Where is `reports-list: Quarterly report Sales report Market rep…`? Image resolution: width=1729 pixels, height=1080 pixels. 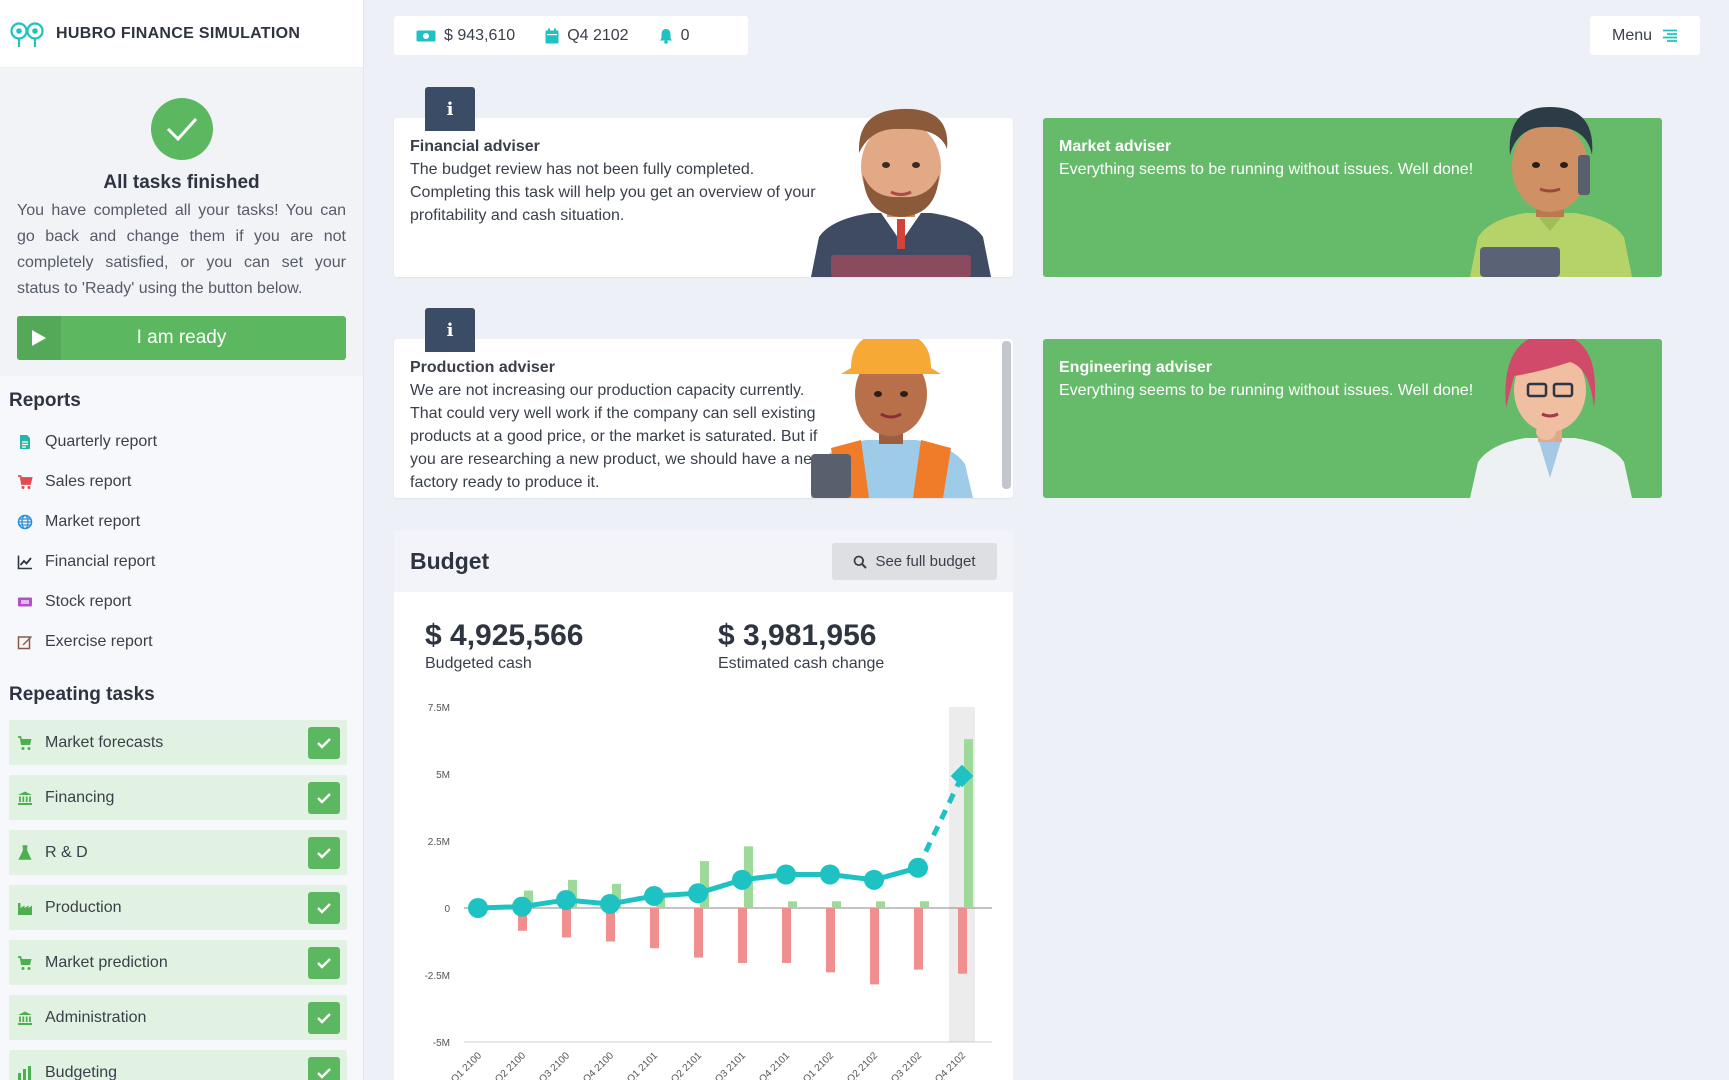 reports-list: Quarterly report Sales report Market rep… is located at coordinates (181, 542).